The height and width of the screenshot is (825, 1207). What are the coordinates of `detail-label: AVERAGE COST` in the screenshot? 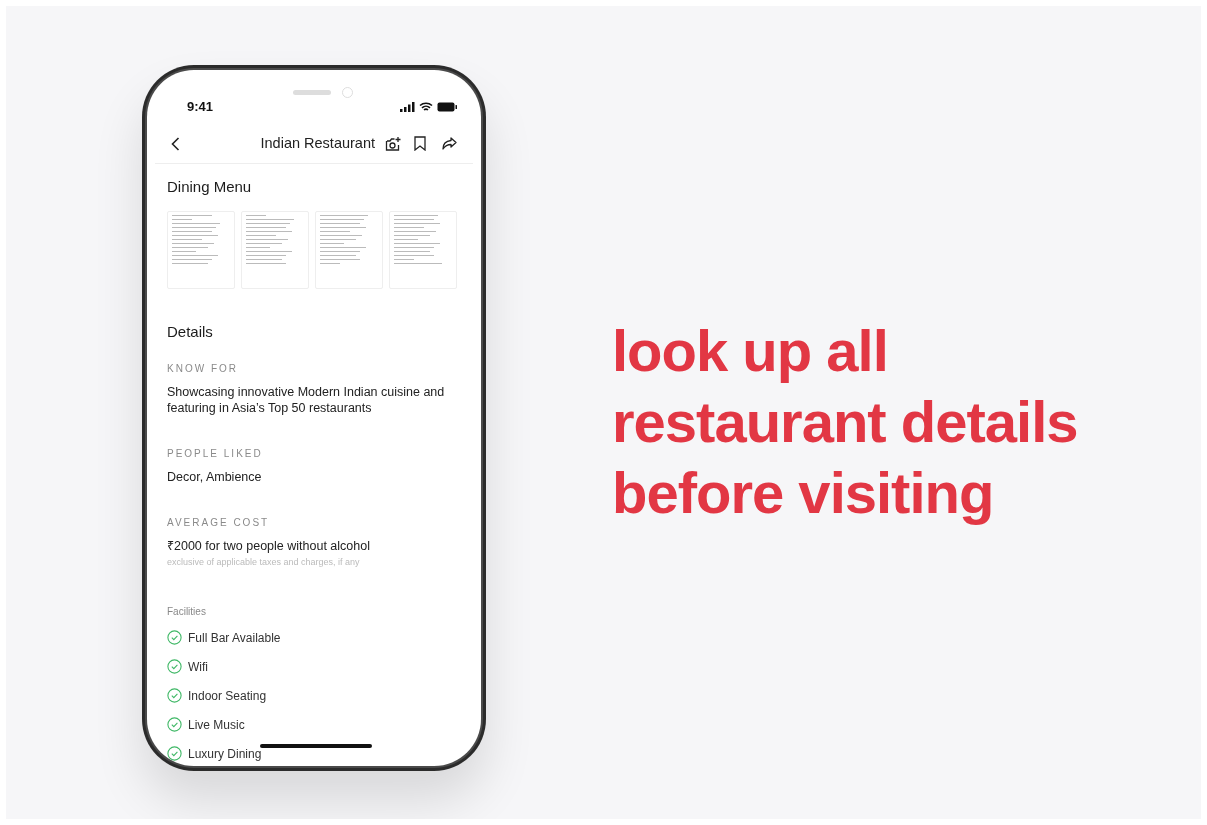 It's located at (219, 523).